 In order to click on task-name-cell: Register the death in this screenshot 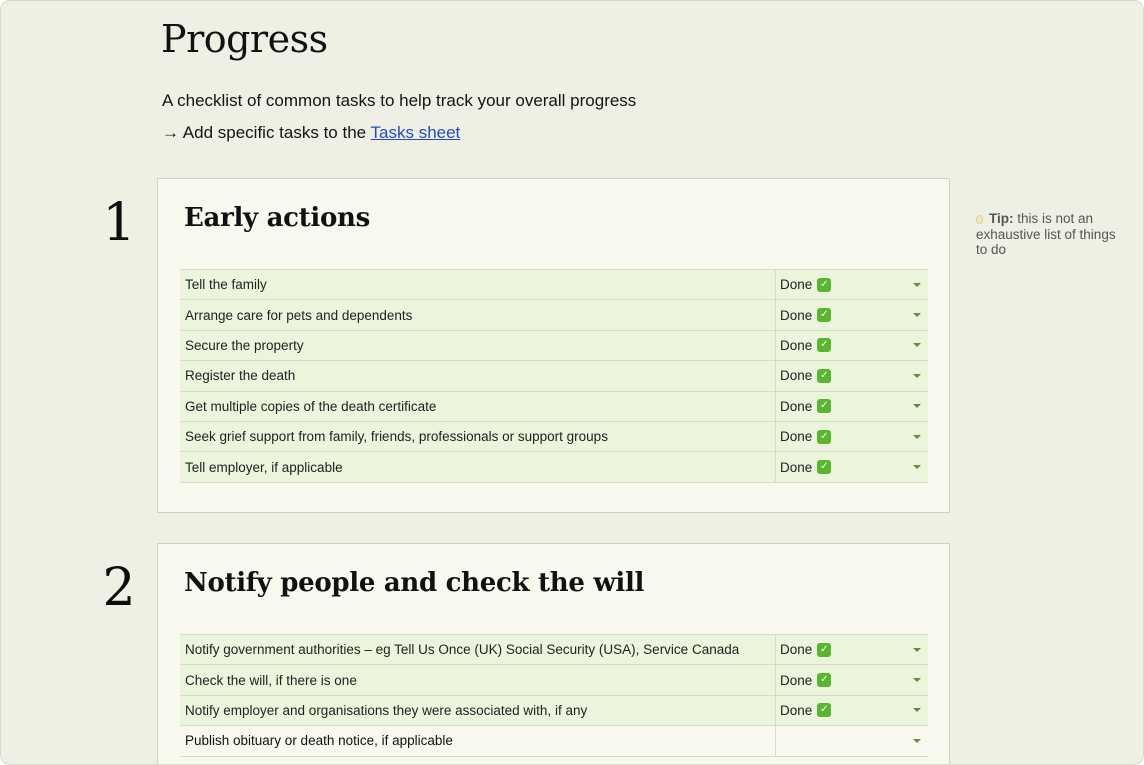, I will do `click(478, 376)`.